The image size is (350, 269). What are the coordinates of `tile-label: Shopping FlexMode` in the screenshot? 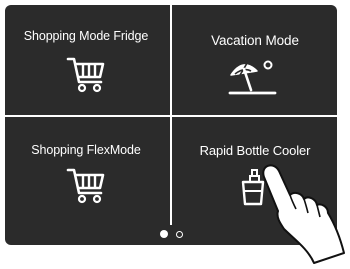 It's located at (86, 150).